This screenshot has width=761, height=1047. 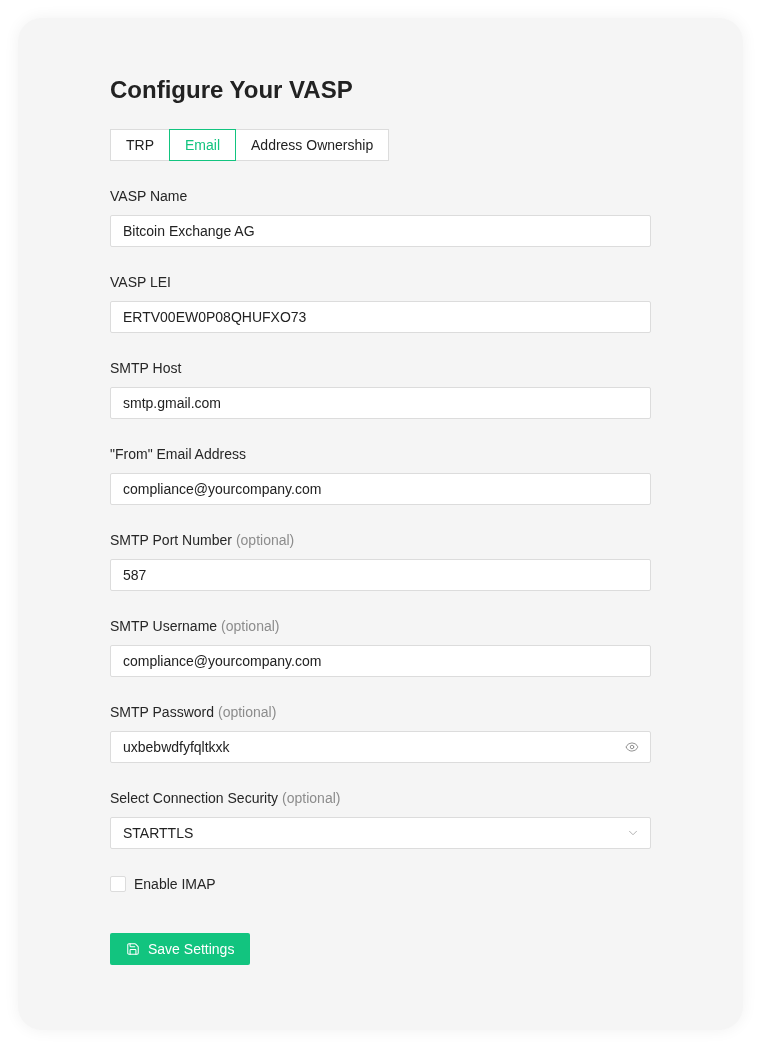 I want to click on input-field: smtp.gmail.com, so click(x=380, y=403).